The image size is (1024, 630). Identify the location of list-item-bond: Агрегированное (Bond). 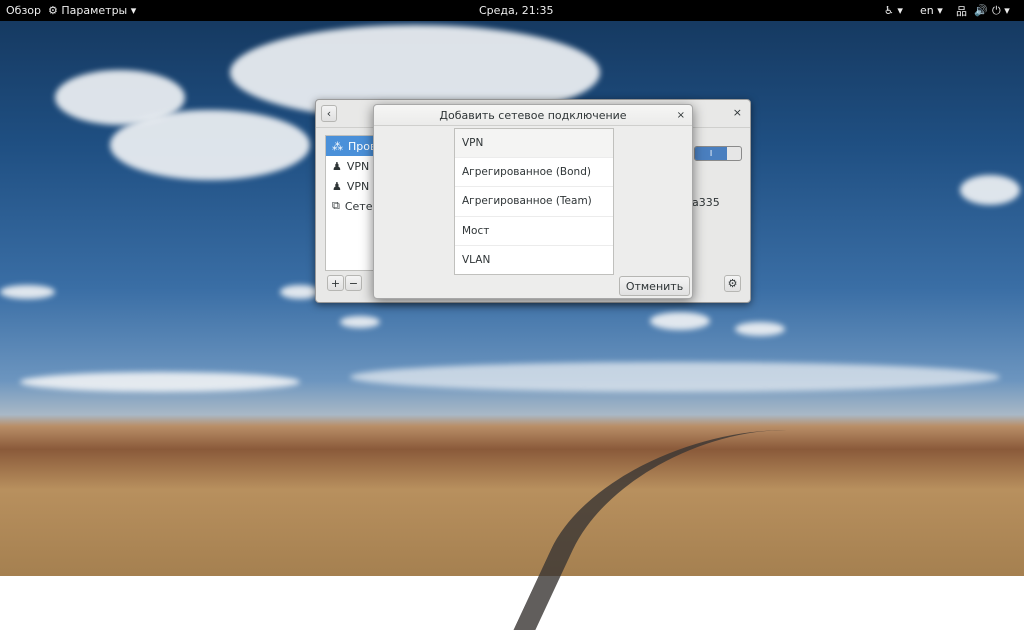
(534, 173).